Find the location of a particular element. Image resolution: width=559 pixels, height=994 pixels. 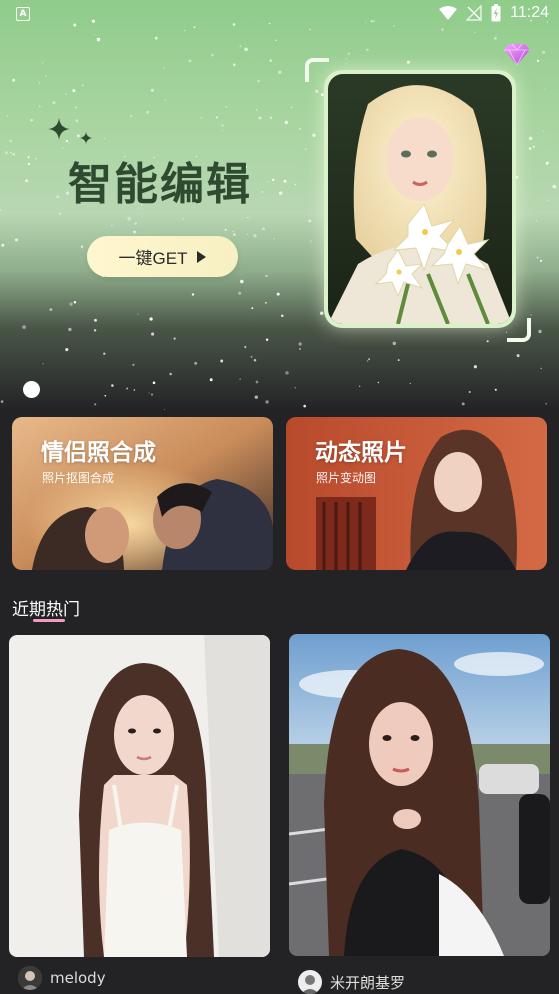

wifi-icon is located at coordinates (448, 12).